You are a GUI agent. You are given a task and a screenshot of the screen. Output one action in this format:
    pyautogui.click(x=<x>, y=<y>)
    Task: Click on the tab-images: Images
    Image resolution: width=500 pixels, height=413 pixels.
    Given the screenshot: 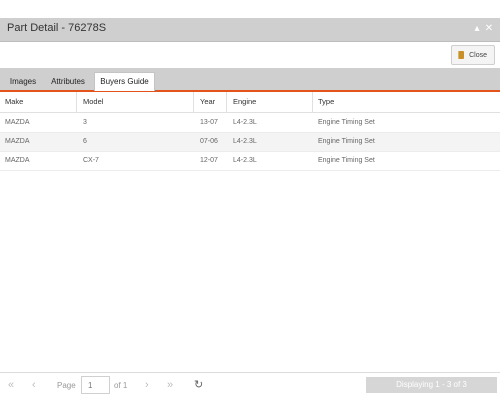 What is the action you would take?
    pyautogui.click(x=23, y=81)
    